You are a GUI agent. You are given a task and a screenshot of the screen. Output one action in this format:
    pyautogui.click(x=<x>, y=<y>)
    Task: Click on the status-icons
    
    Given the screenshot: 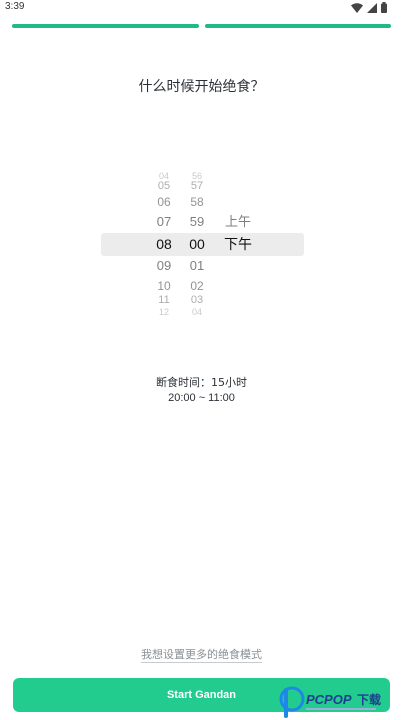 What is the action you would take?
    pyautogui.click(x=369, y=7)
    